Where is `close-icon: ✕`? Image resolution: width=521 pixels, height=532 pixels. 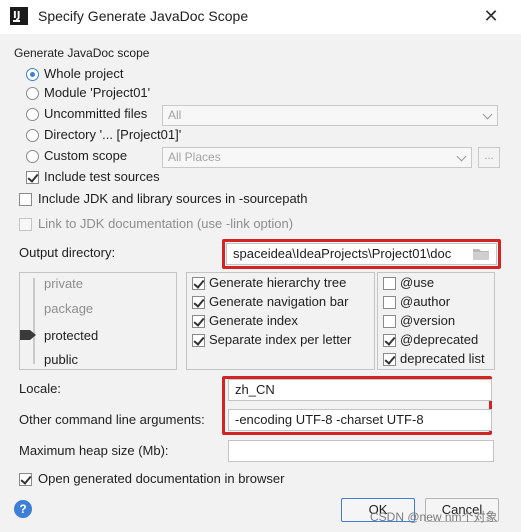
close-icon: ✕ is located at coordinates (491, 16).